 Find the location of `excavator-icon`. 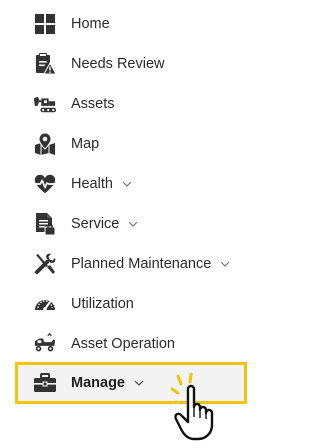

excavator-icon is located at coordinates (45, 104).